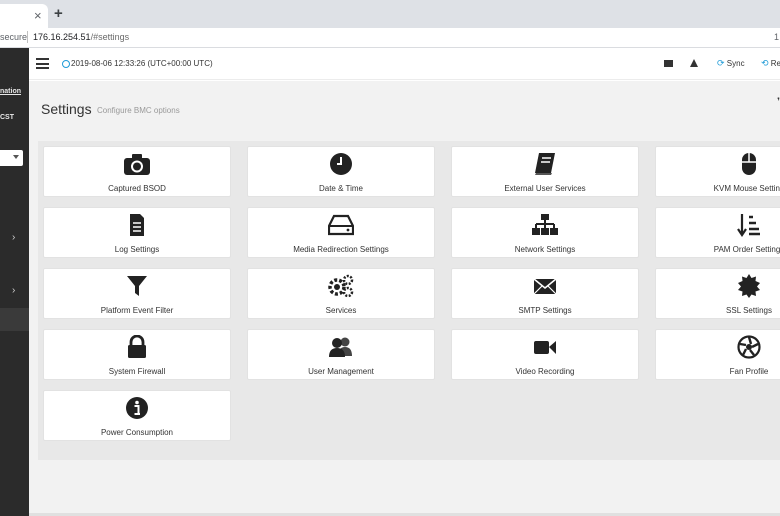 The height and width of the screenshot is (516, 780). Describe the element at coordinates (749, 164) in the screenshot. I see `mouse-icon` at that location.